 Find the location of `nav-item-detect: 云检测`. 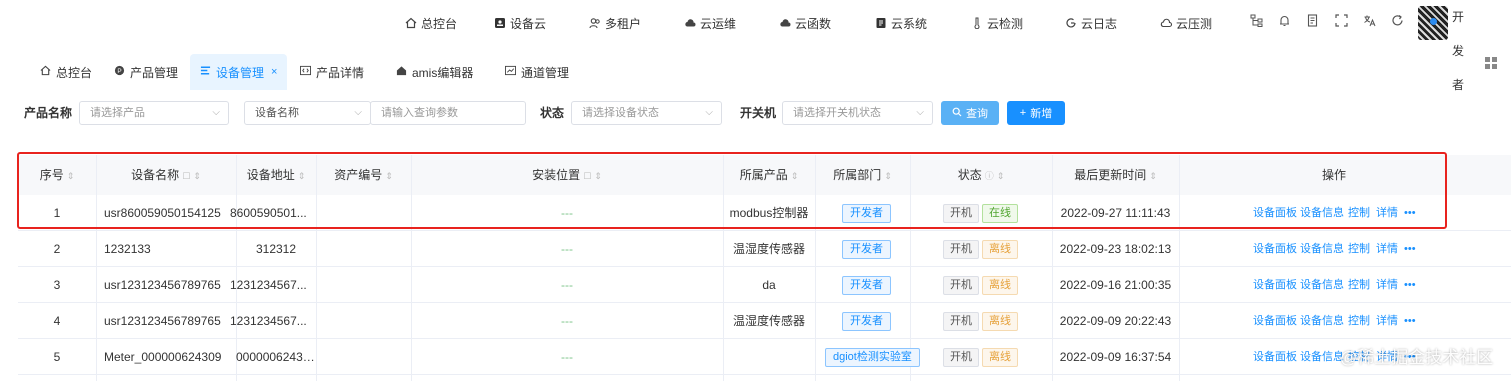

nav-item-detect: 云检测 is located at coordinates (997, 23).